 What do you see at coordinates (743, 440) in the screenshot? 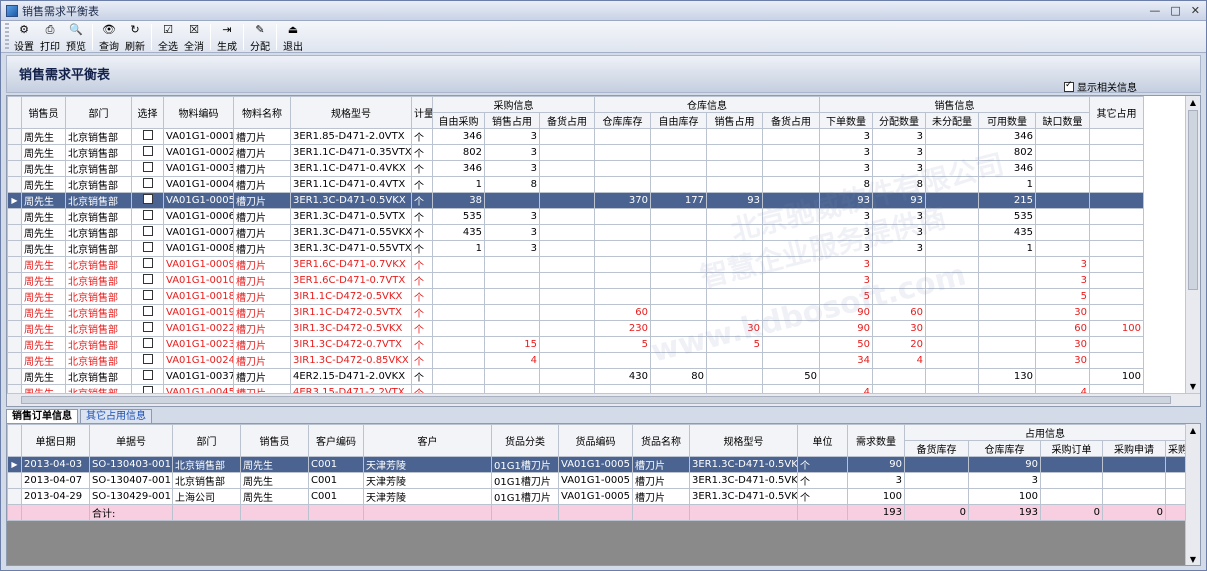
I see `detail-col-header-10: 规格型号` at bounding box center [743, 440].